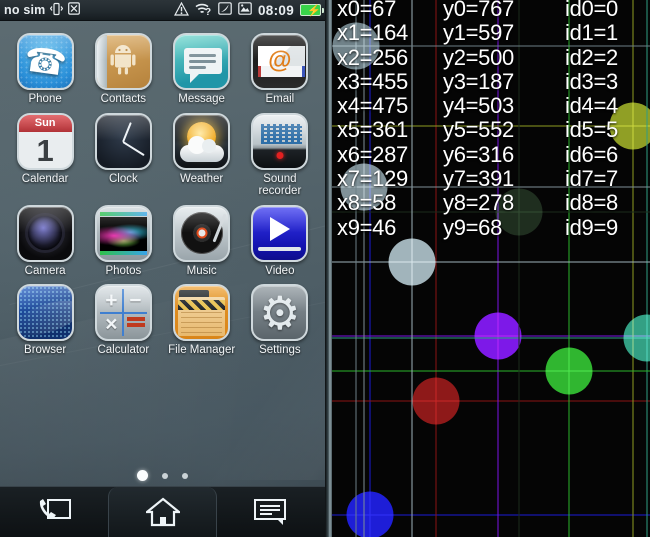  What do you see at coordinates (57, 10) in the screenshot?
I see `vibrate-icon` at bounding box center [57, 10].